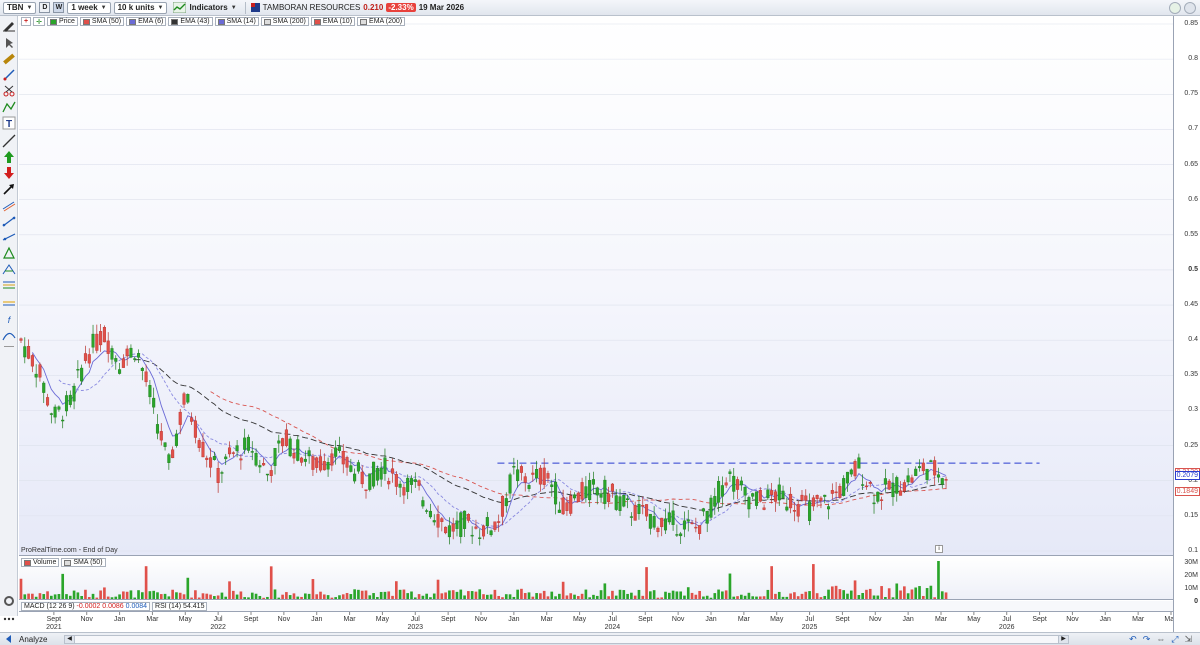 The height and width of the screenshot is (645, 1200). I want to click on fit-icon: ⇲, so click(1188, 639).